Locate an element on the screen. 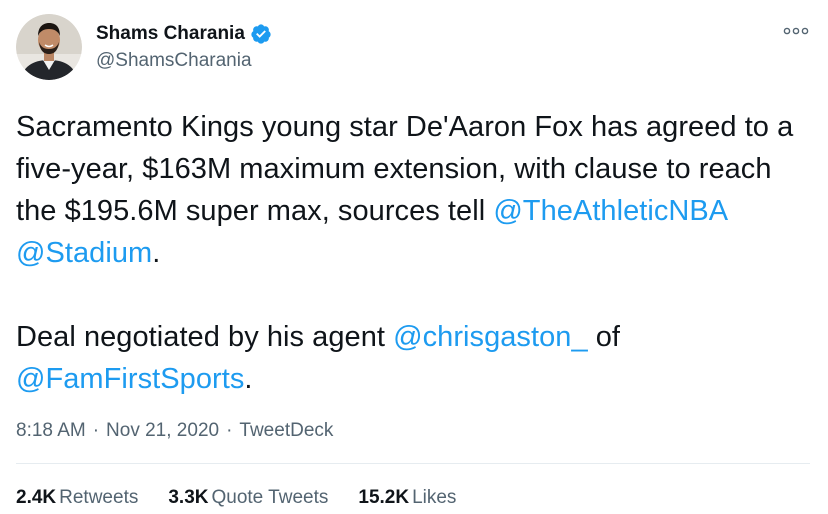 Image resolution: width=828 pixels, height=514 pixels. engagement-stats: 2.4K Retweets 3.3K Quote Tweets 15.2K Likes is located at coordinates (251, 498).